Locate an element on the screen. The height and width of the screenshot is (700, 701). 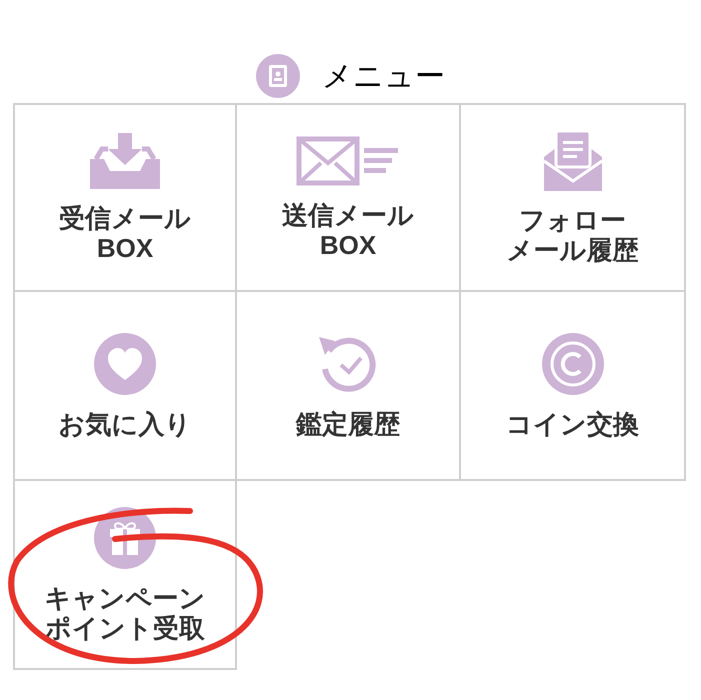
menu-title: メニュー is located at coordinates (383, 77).